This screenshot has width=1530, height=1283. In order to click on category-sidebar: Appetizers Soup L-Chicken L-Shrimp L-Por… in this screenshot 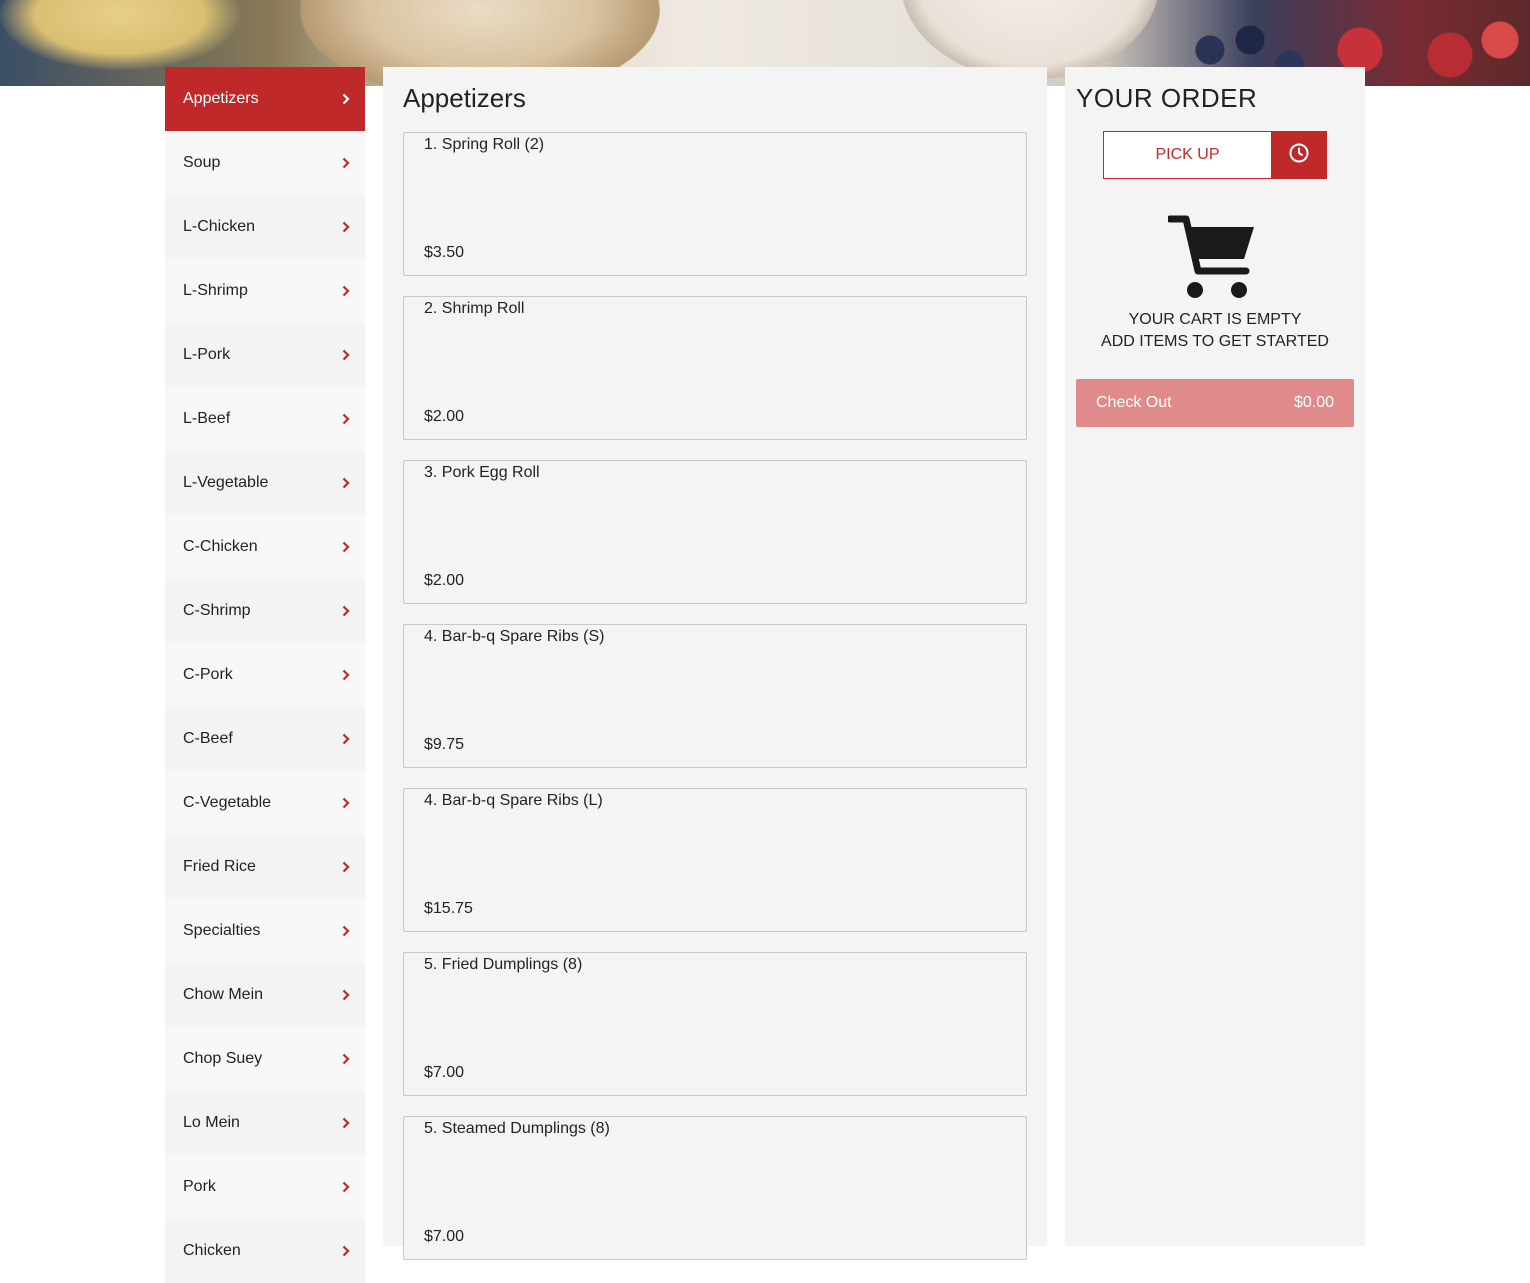, I will do `click(265, 675)`.